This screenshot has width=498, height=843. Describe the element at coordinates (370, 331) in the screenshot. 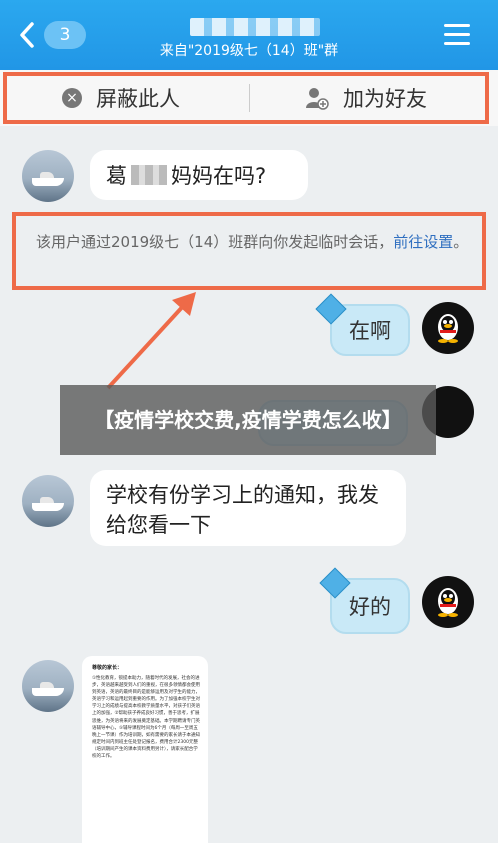

I see `message-text: 在啊` at that location.